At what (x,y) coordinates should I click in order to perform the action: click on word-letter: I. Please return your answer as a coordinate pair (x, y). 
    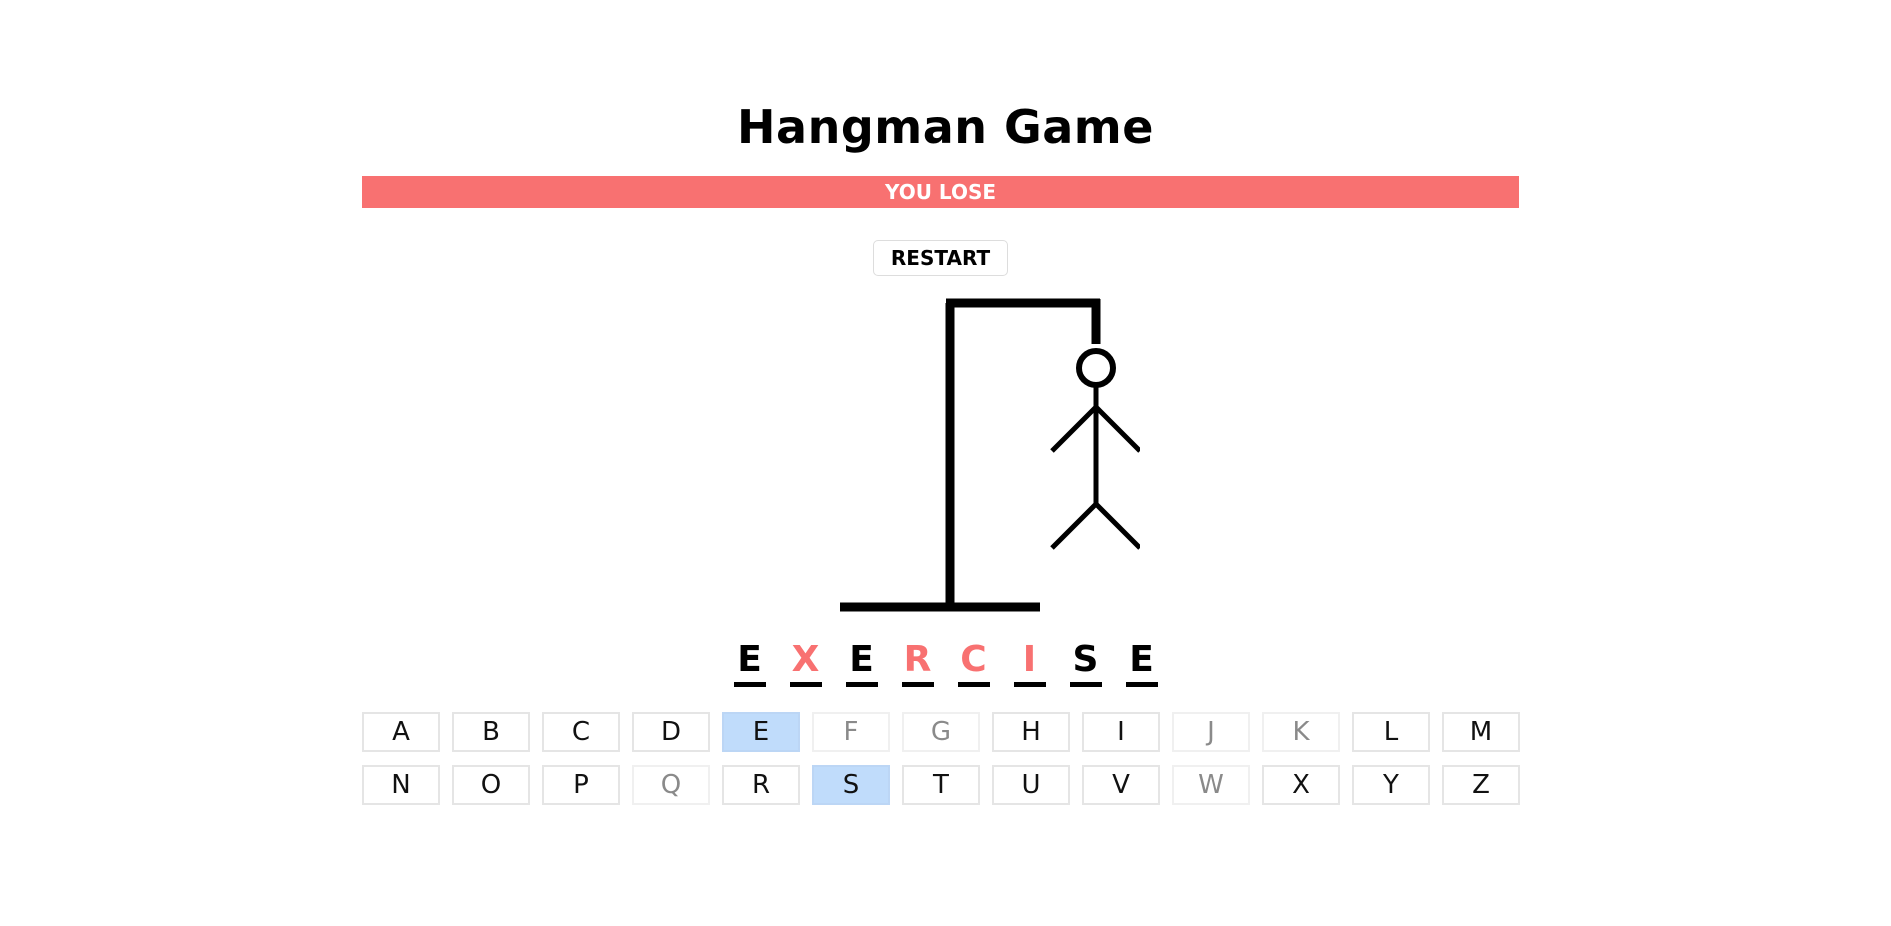
    Looking at the image, I should click on (1029, 662).